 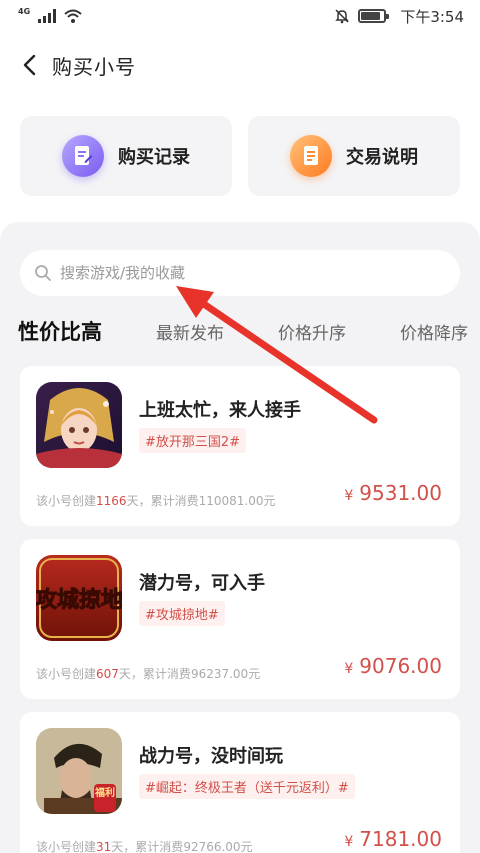 What do you see at coordinates (43, 273) in the screenshot?
I see `search-icon` at bounding box center [43, 273].